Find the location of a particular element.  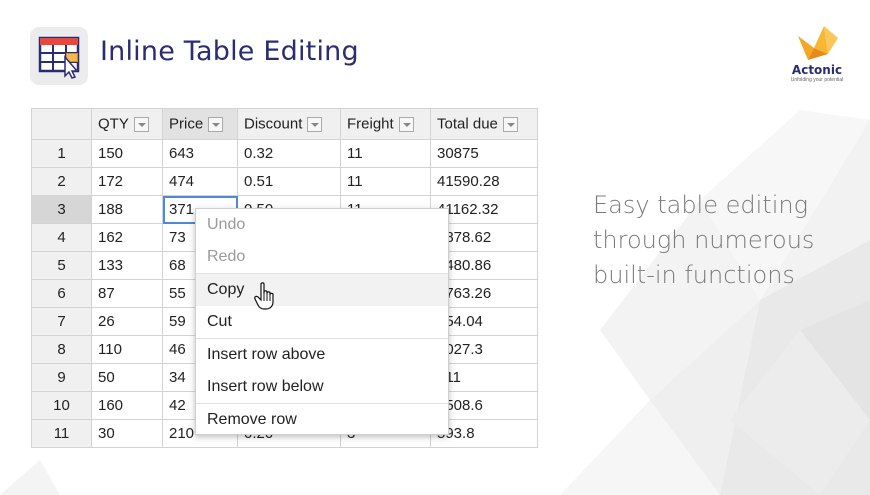

menu-item-copy: Copy is located at coordinates (322, 292).